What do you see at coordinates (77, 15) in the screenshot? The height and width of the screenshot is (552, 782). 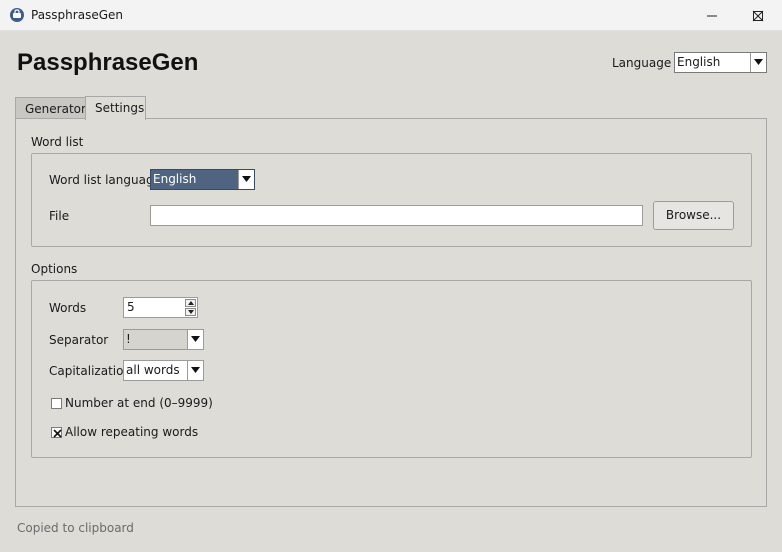 I see `window-title: PassphraseGen` at bounding box center [77, 15].